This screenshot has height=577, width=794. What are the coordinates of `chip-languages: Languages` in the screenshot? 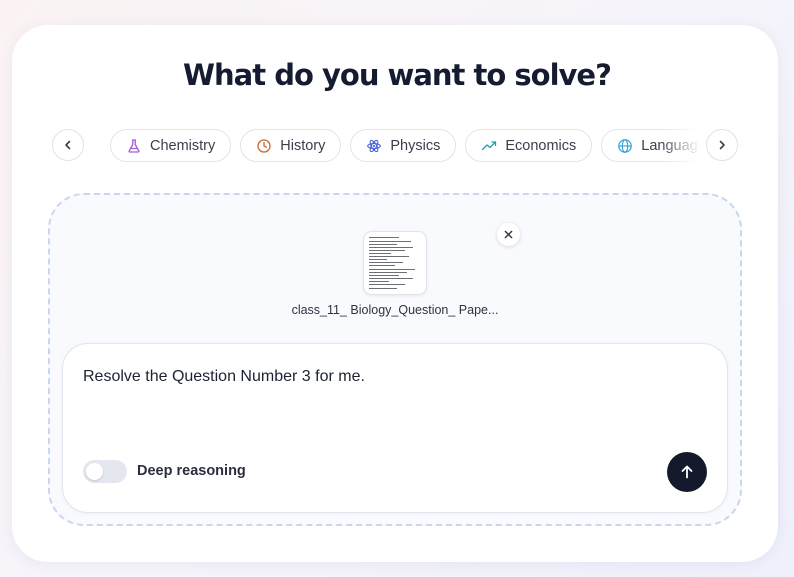 It's located at (650, 145).